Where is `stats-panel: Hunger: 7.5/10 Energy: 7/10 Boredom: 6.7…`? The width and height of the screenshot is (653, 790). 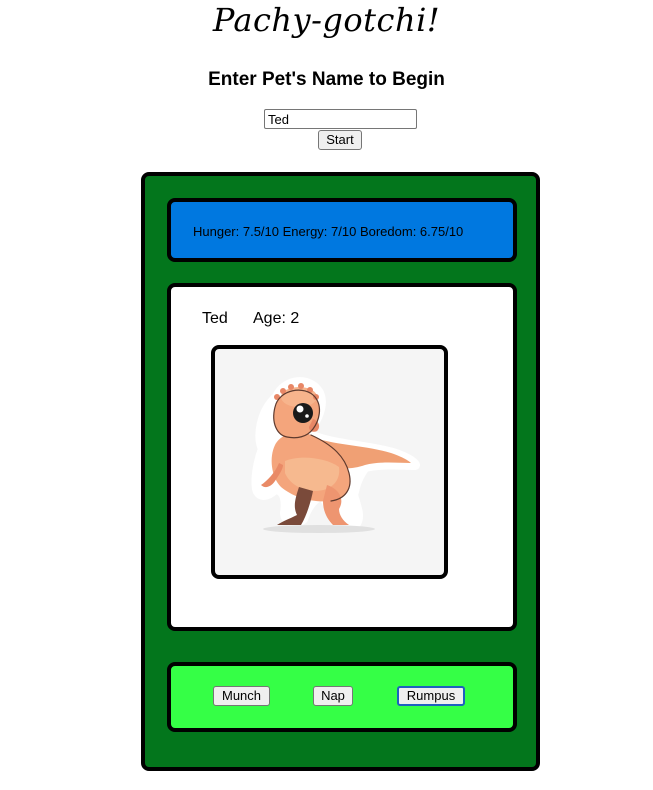 stats-panel: Hunger: 7.5/10 Energy: 7/10 Boredom: 6.7… is located at coordinates (342, 230).